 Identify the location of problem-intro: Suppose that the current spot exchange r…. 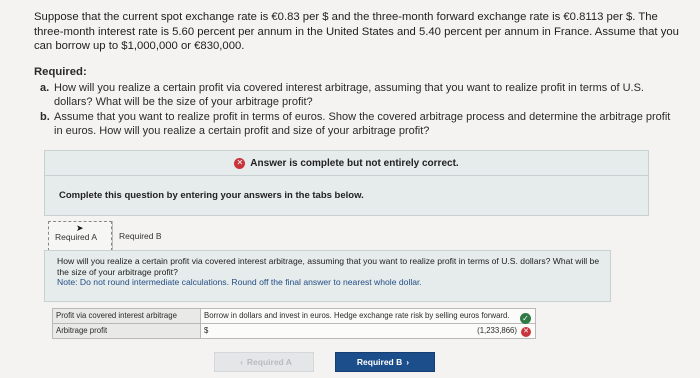
(356, 31).